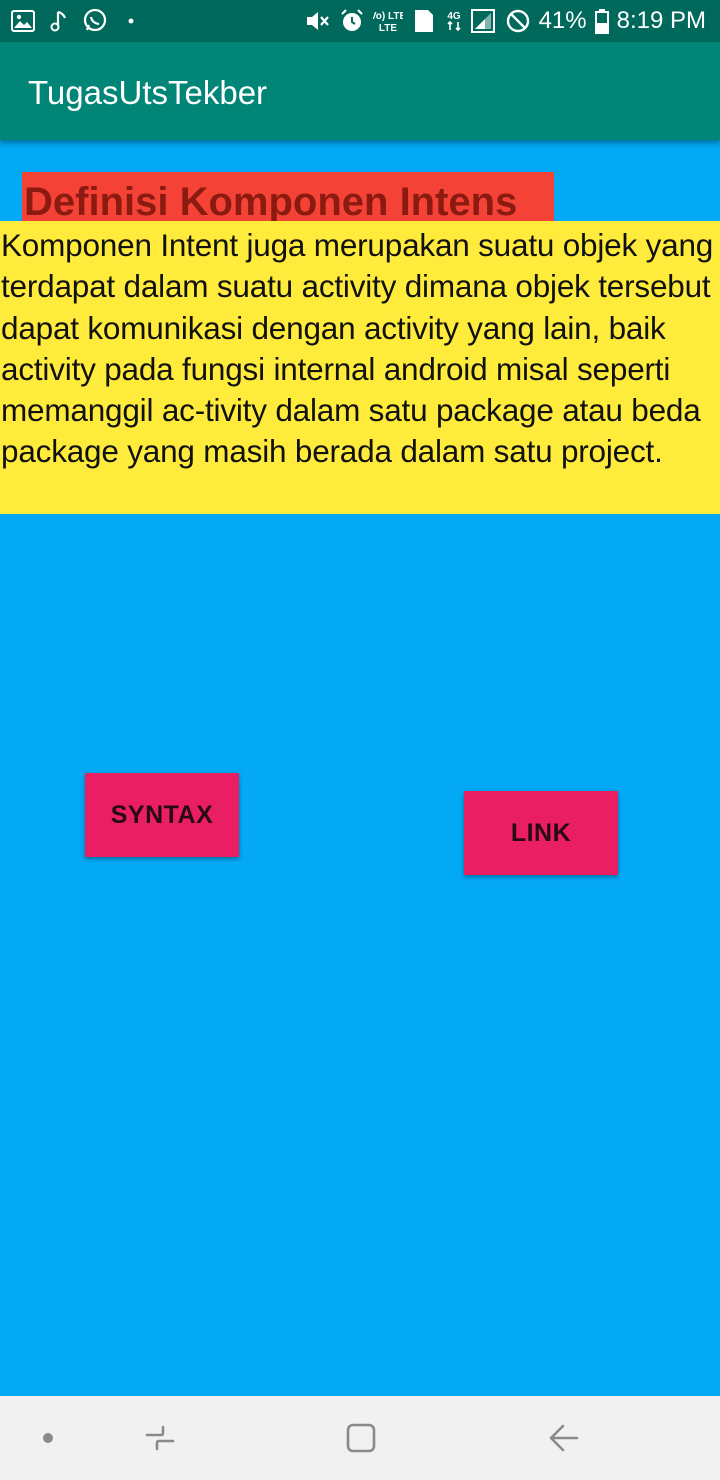 The height and width of the screenshot is (1480, 720). What do you see at coordinates (562, 20) in the screenshot?
I see `battery-percent: 41%` at bounding box center [562, 20].